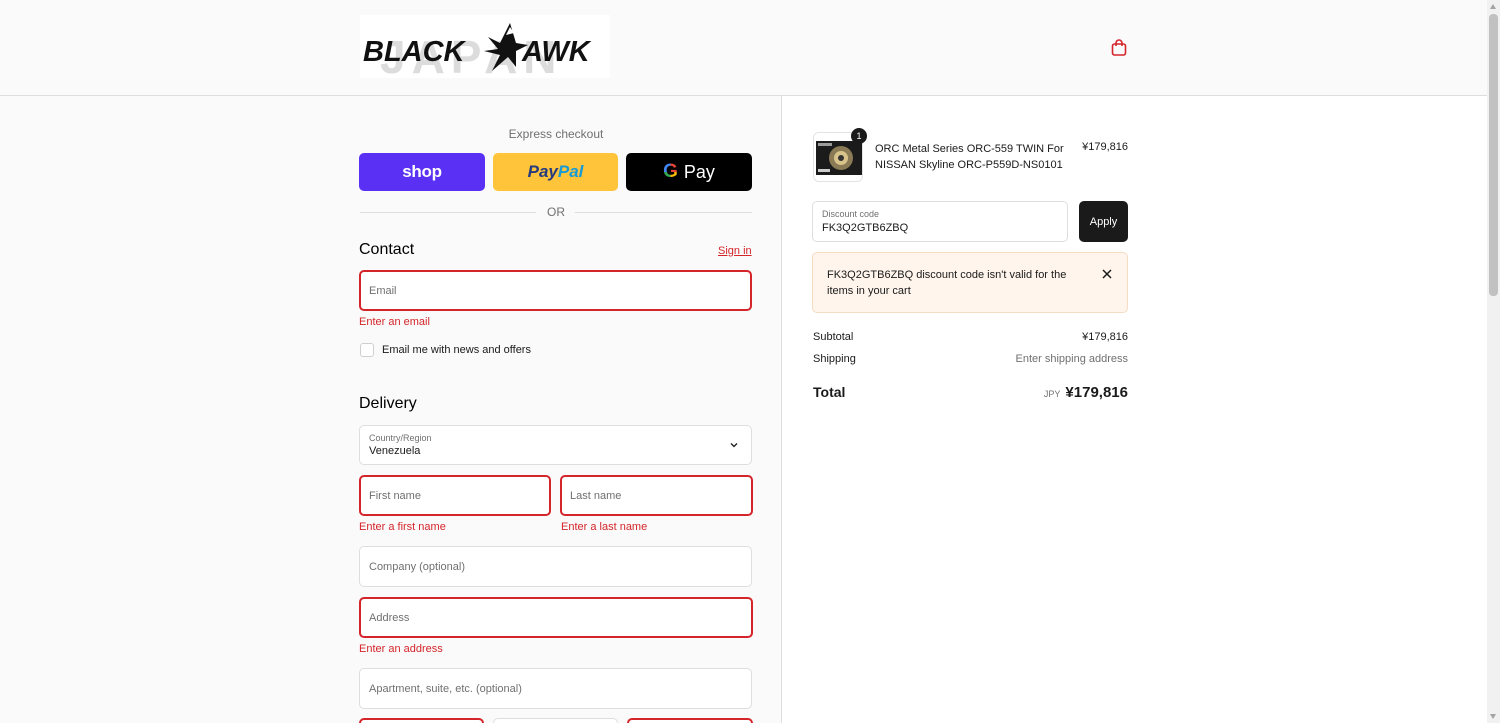  I want to click on subtotal-row: Subtotal ¥179,816, so click(970, 337).